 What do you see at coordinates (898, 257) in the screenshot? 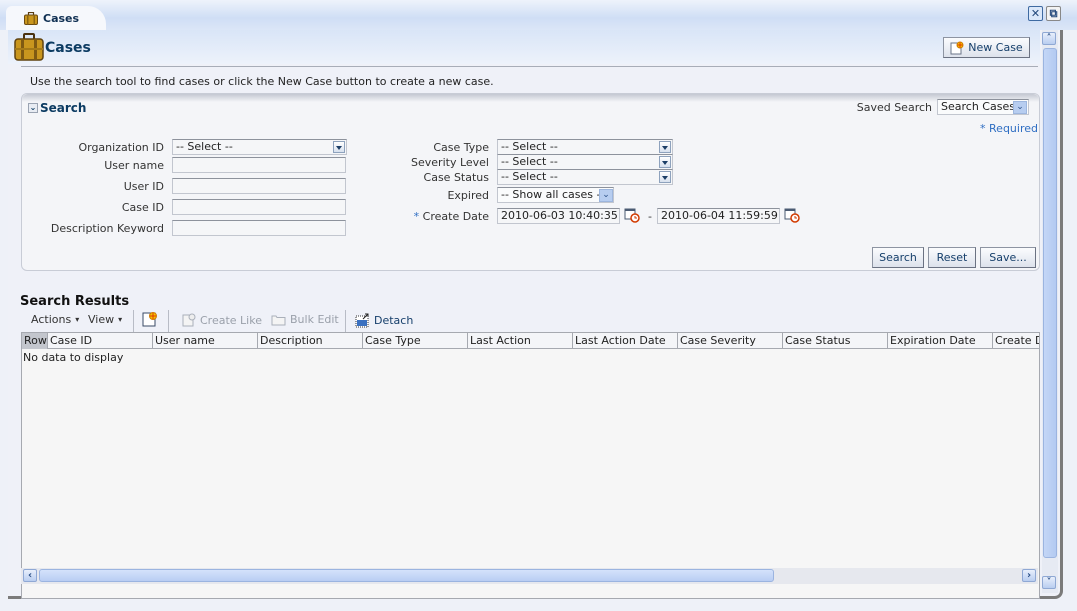
I see `search-button: Search` at bounding box center [898, 257].